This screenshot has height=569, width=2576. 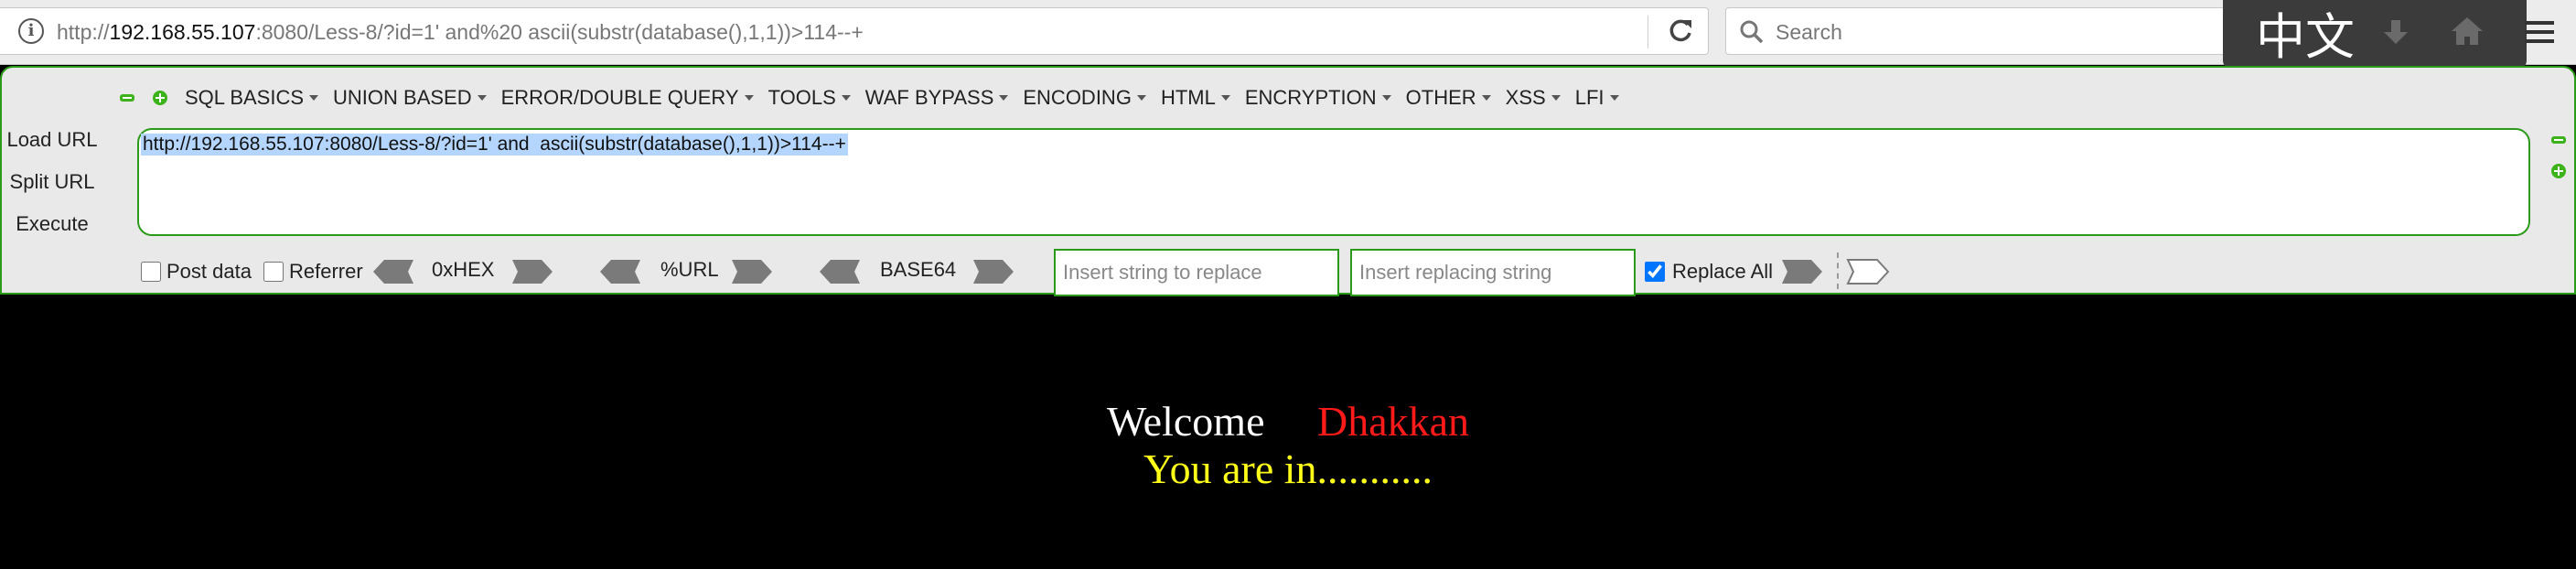 What do you see at coordinates (209, 272) in the screenshot?
I see `post-data-label: Post data` at bounding box center [209, 272].